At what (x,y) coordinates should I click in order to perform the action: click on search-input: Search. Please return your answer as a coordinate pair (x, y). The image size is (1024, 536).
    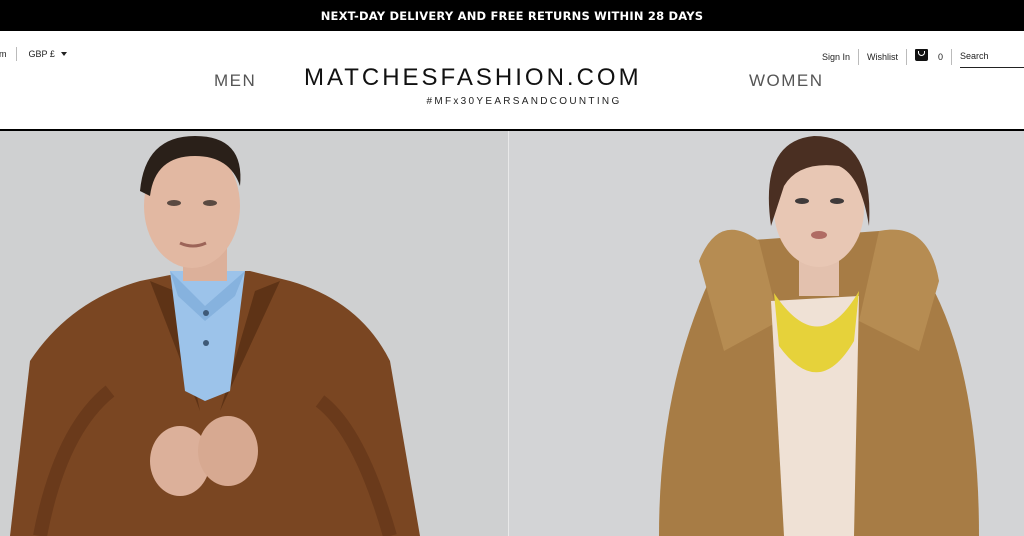
    Looking at the image, I should click on (992, 58).